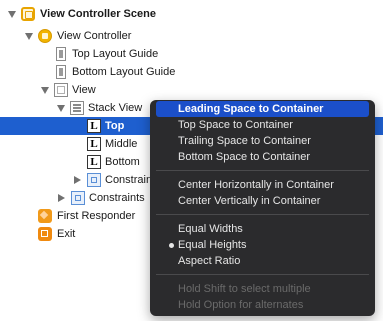 The image size is (383, 321). I want to click on menu-item-aspect-ratio: Aspect Ratio, so click(262, 261).